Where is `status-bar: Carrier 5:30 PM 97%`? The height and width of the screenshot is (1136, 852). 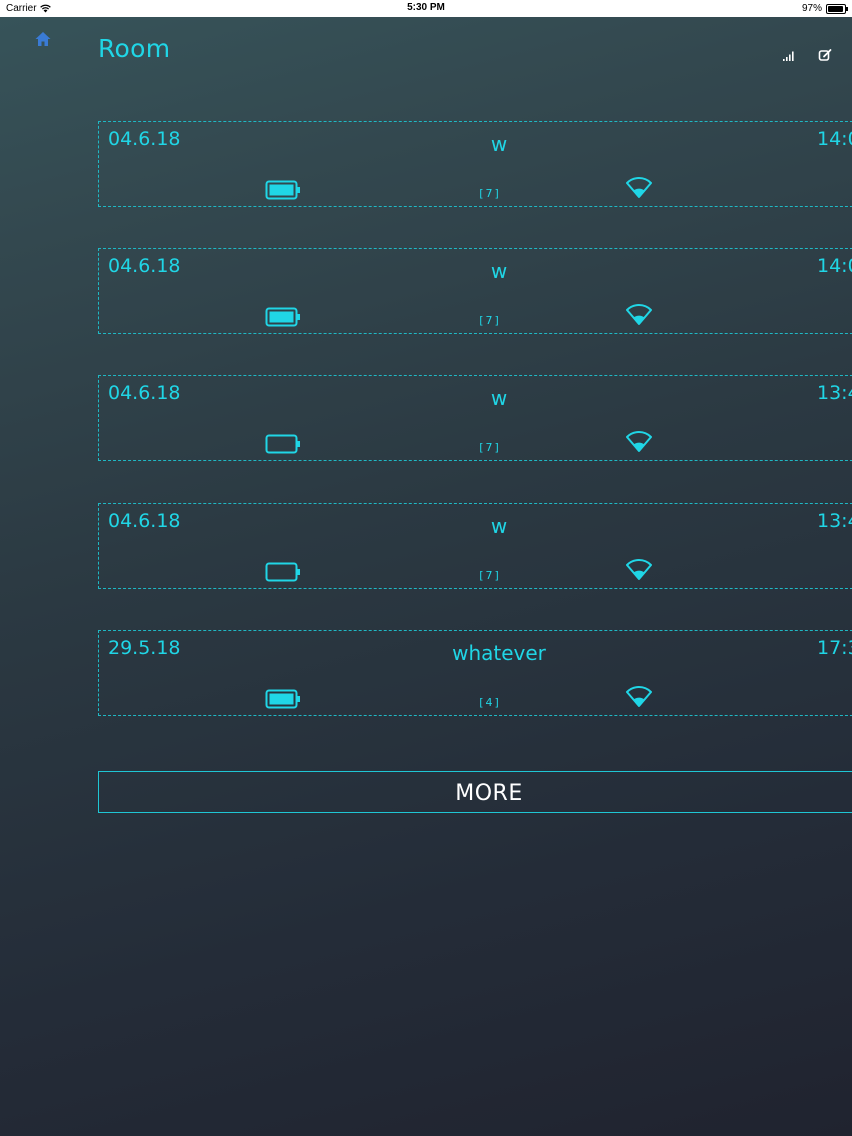
status-bar: Carrier 5:30 PM 97% is located at coordinates (426, 8).